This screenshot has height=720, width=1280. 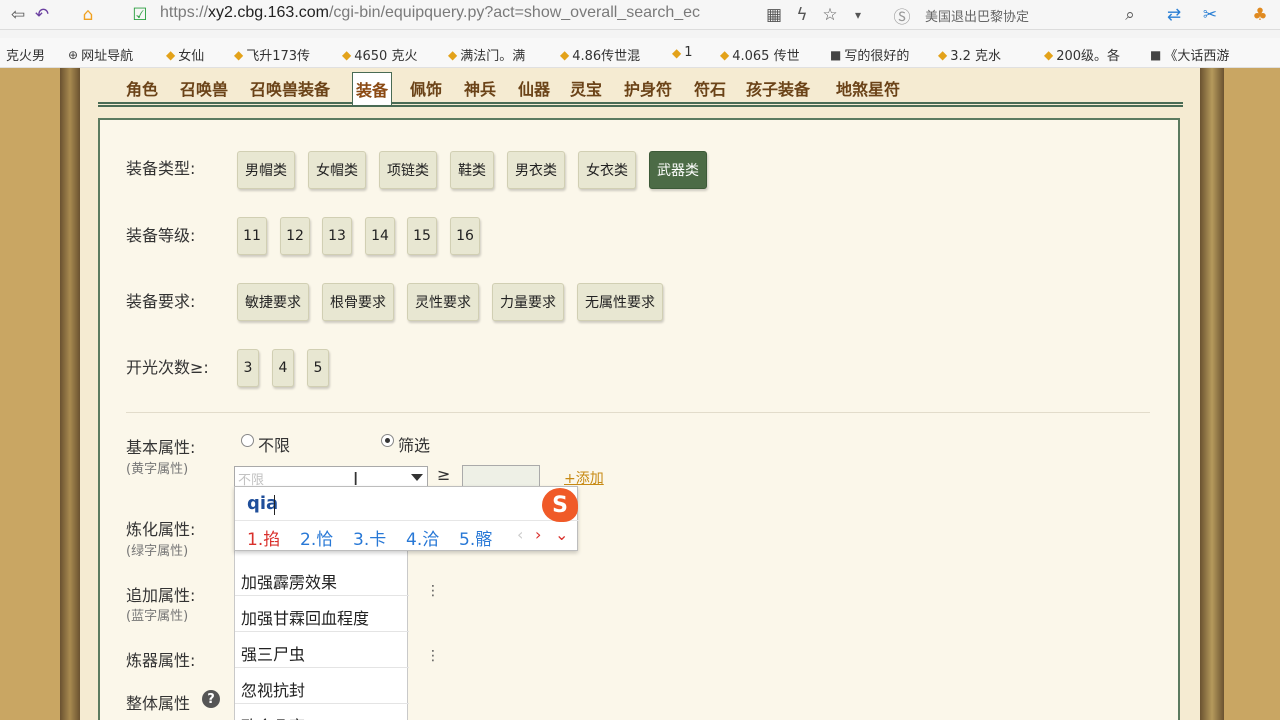 I want to click on filter-agility-req: 敏捷要求, so click(x=273, y=302).